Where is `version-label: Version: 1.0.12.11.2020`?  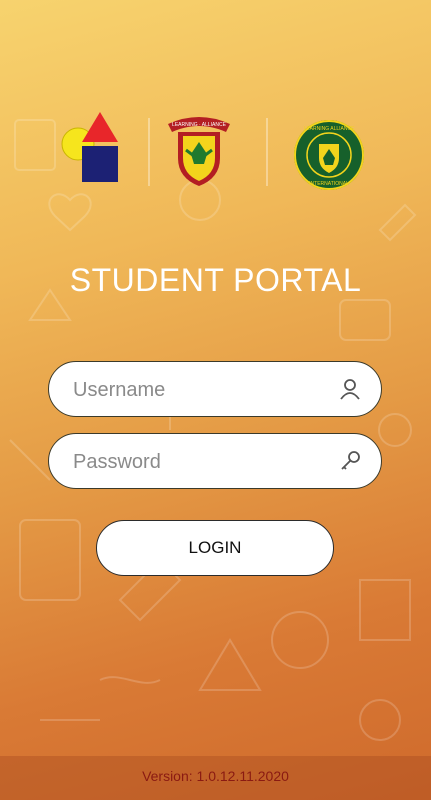 version-label: Version: 1.0.12.11.2020 is located at coordinates (215, 776).